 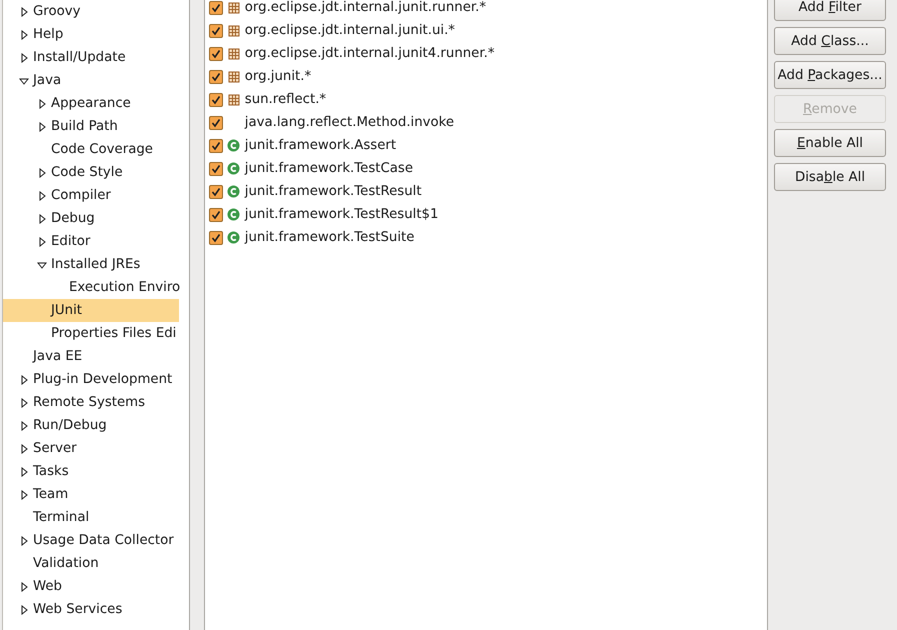 What do you see at coordinates (285, 99) in the screenshot?
I see `filter-label: sun.reflect.*` at bounding box center [285, 99].